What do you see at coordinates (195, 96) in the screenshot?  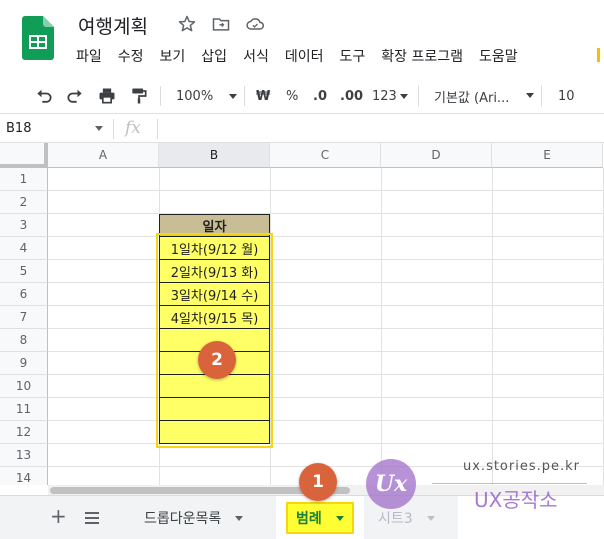 I see `zoom-value: 100%` at bounding box center [195, 96].